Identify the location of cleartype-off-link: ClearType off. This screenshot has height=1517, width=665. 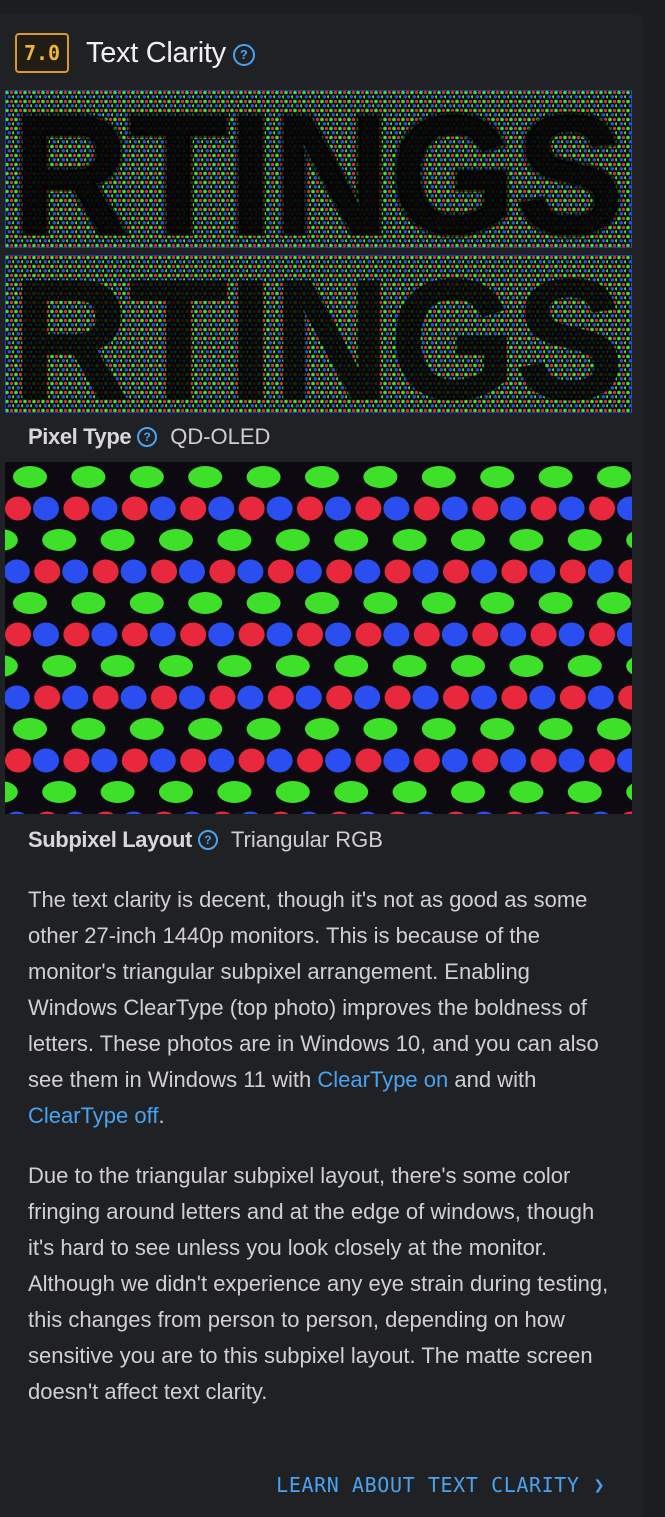
(93, 1115).